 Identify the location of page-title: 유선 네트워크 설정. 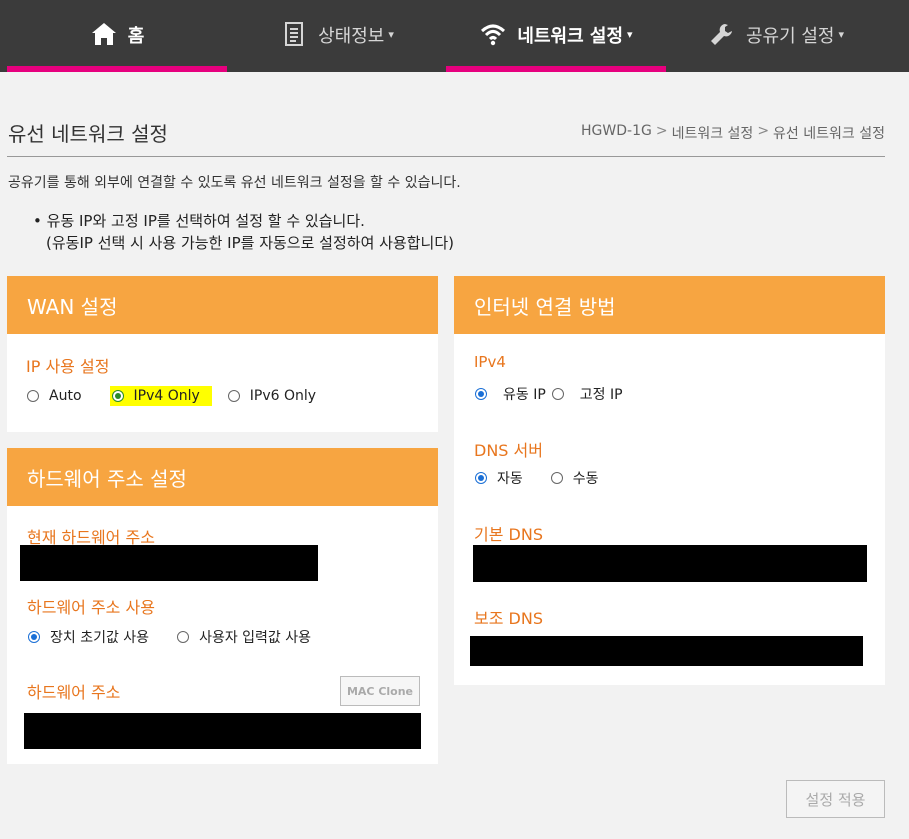
(88, 134).